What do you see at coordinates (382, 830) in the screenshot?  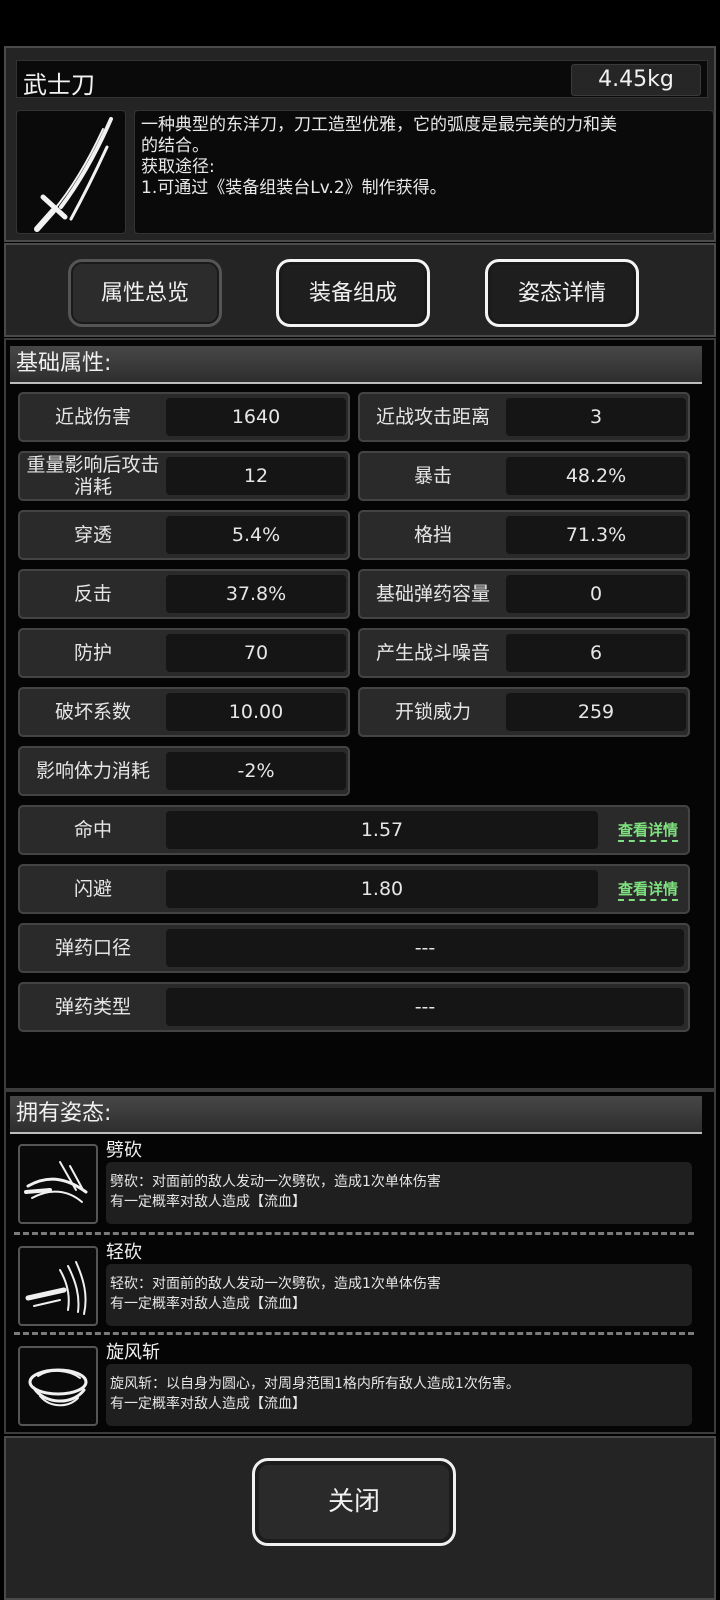 I see `attr-value: 1.57` at bounding box center [382, 830].